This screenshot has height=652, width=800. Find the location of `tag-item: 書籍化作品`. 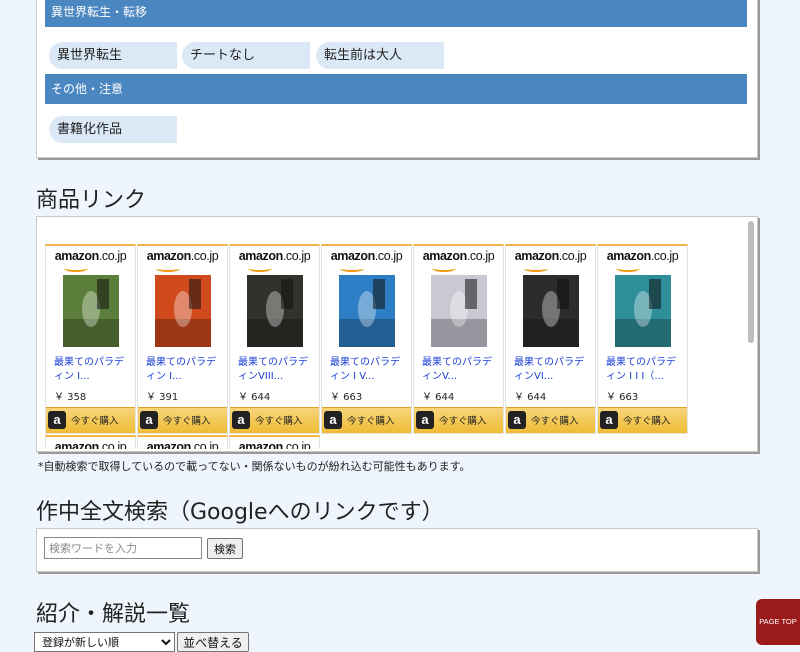

tag-item: 書籍化作品 is located at coordinates (113, 129).